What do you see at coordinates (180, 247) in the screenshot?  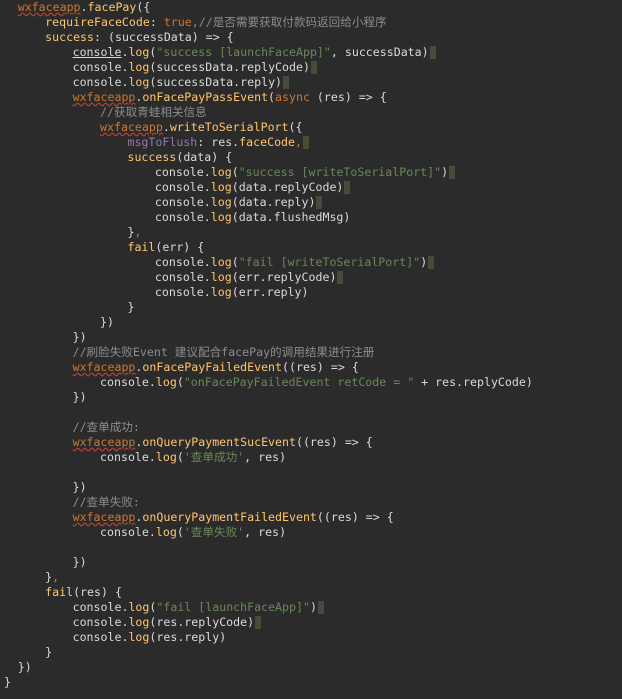 I see `code-token: (err) {` at bounding box center [180, 247].